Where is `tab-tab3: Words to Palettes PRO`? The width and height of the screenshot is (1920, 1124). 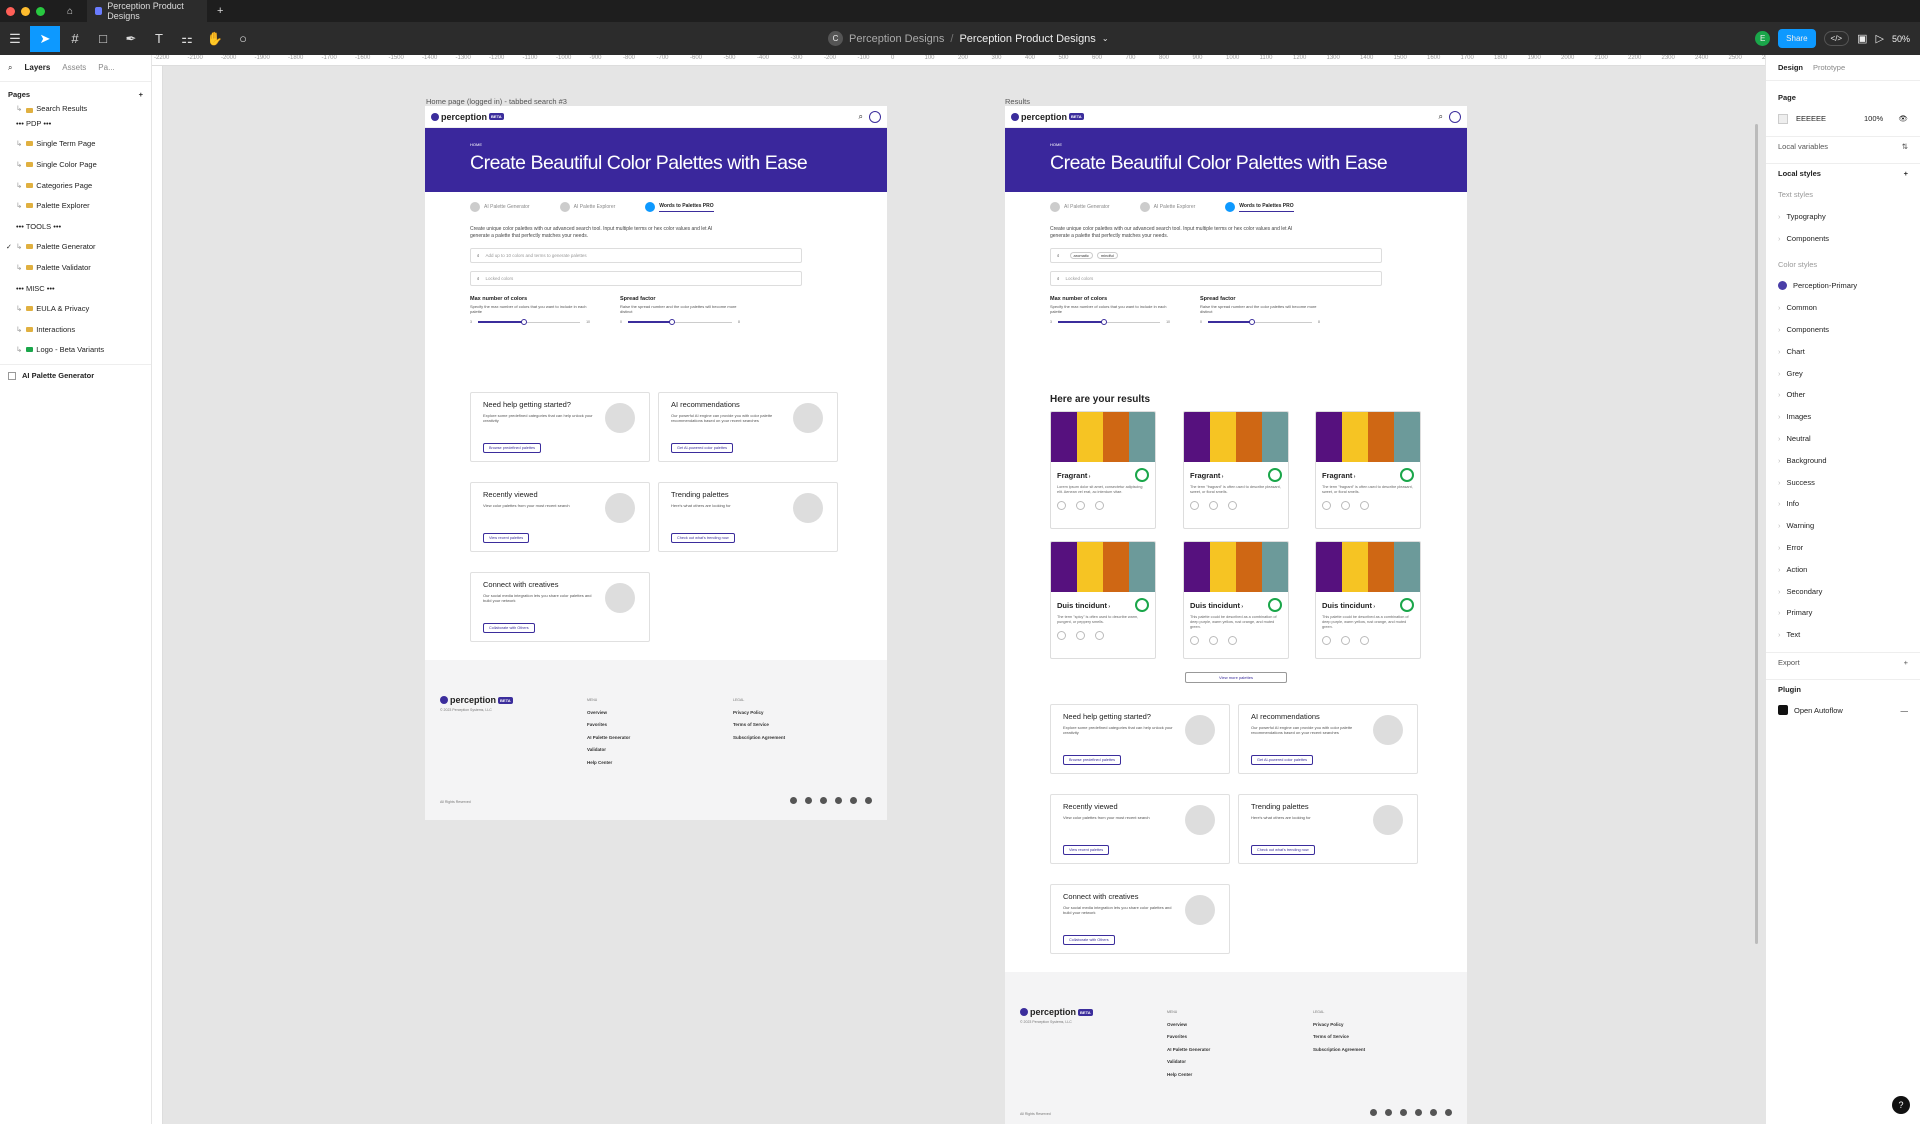 tab-tab3: Words to Palettes PRO is located at coordinates (679, 207).